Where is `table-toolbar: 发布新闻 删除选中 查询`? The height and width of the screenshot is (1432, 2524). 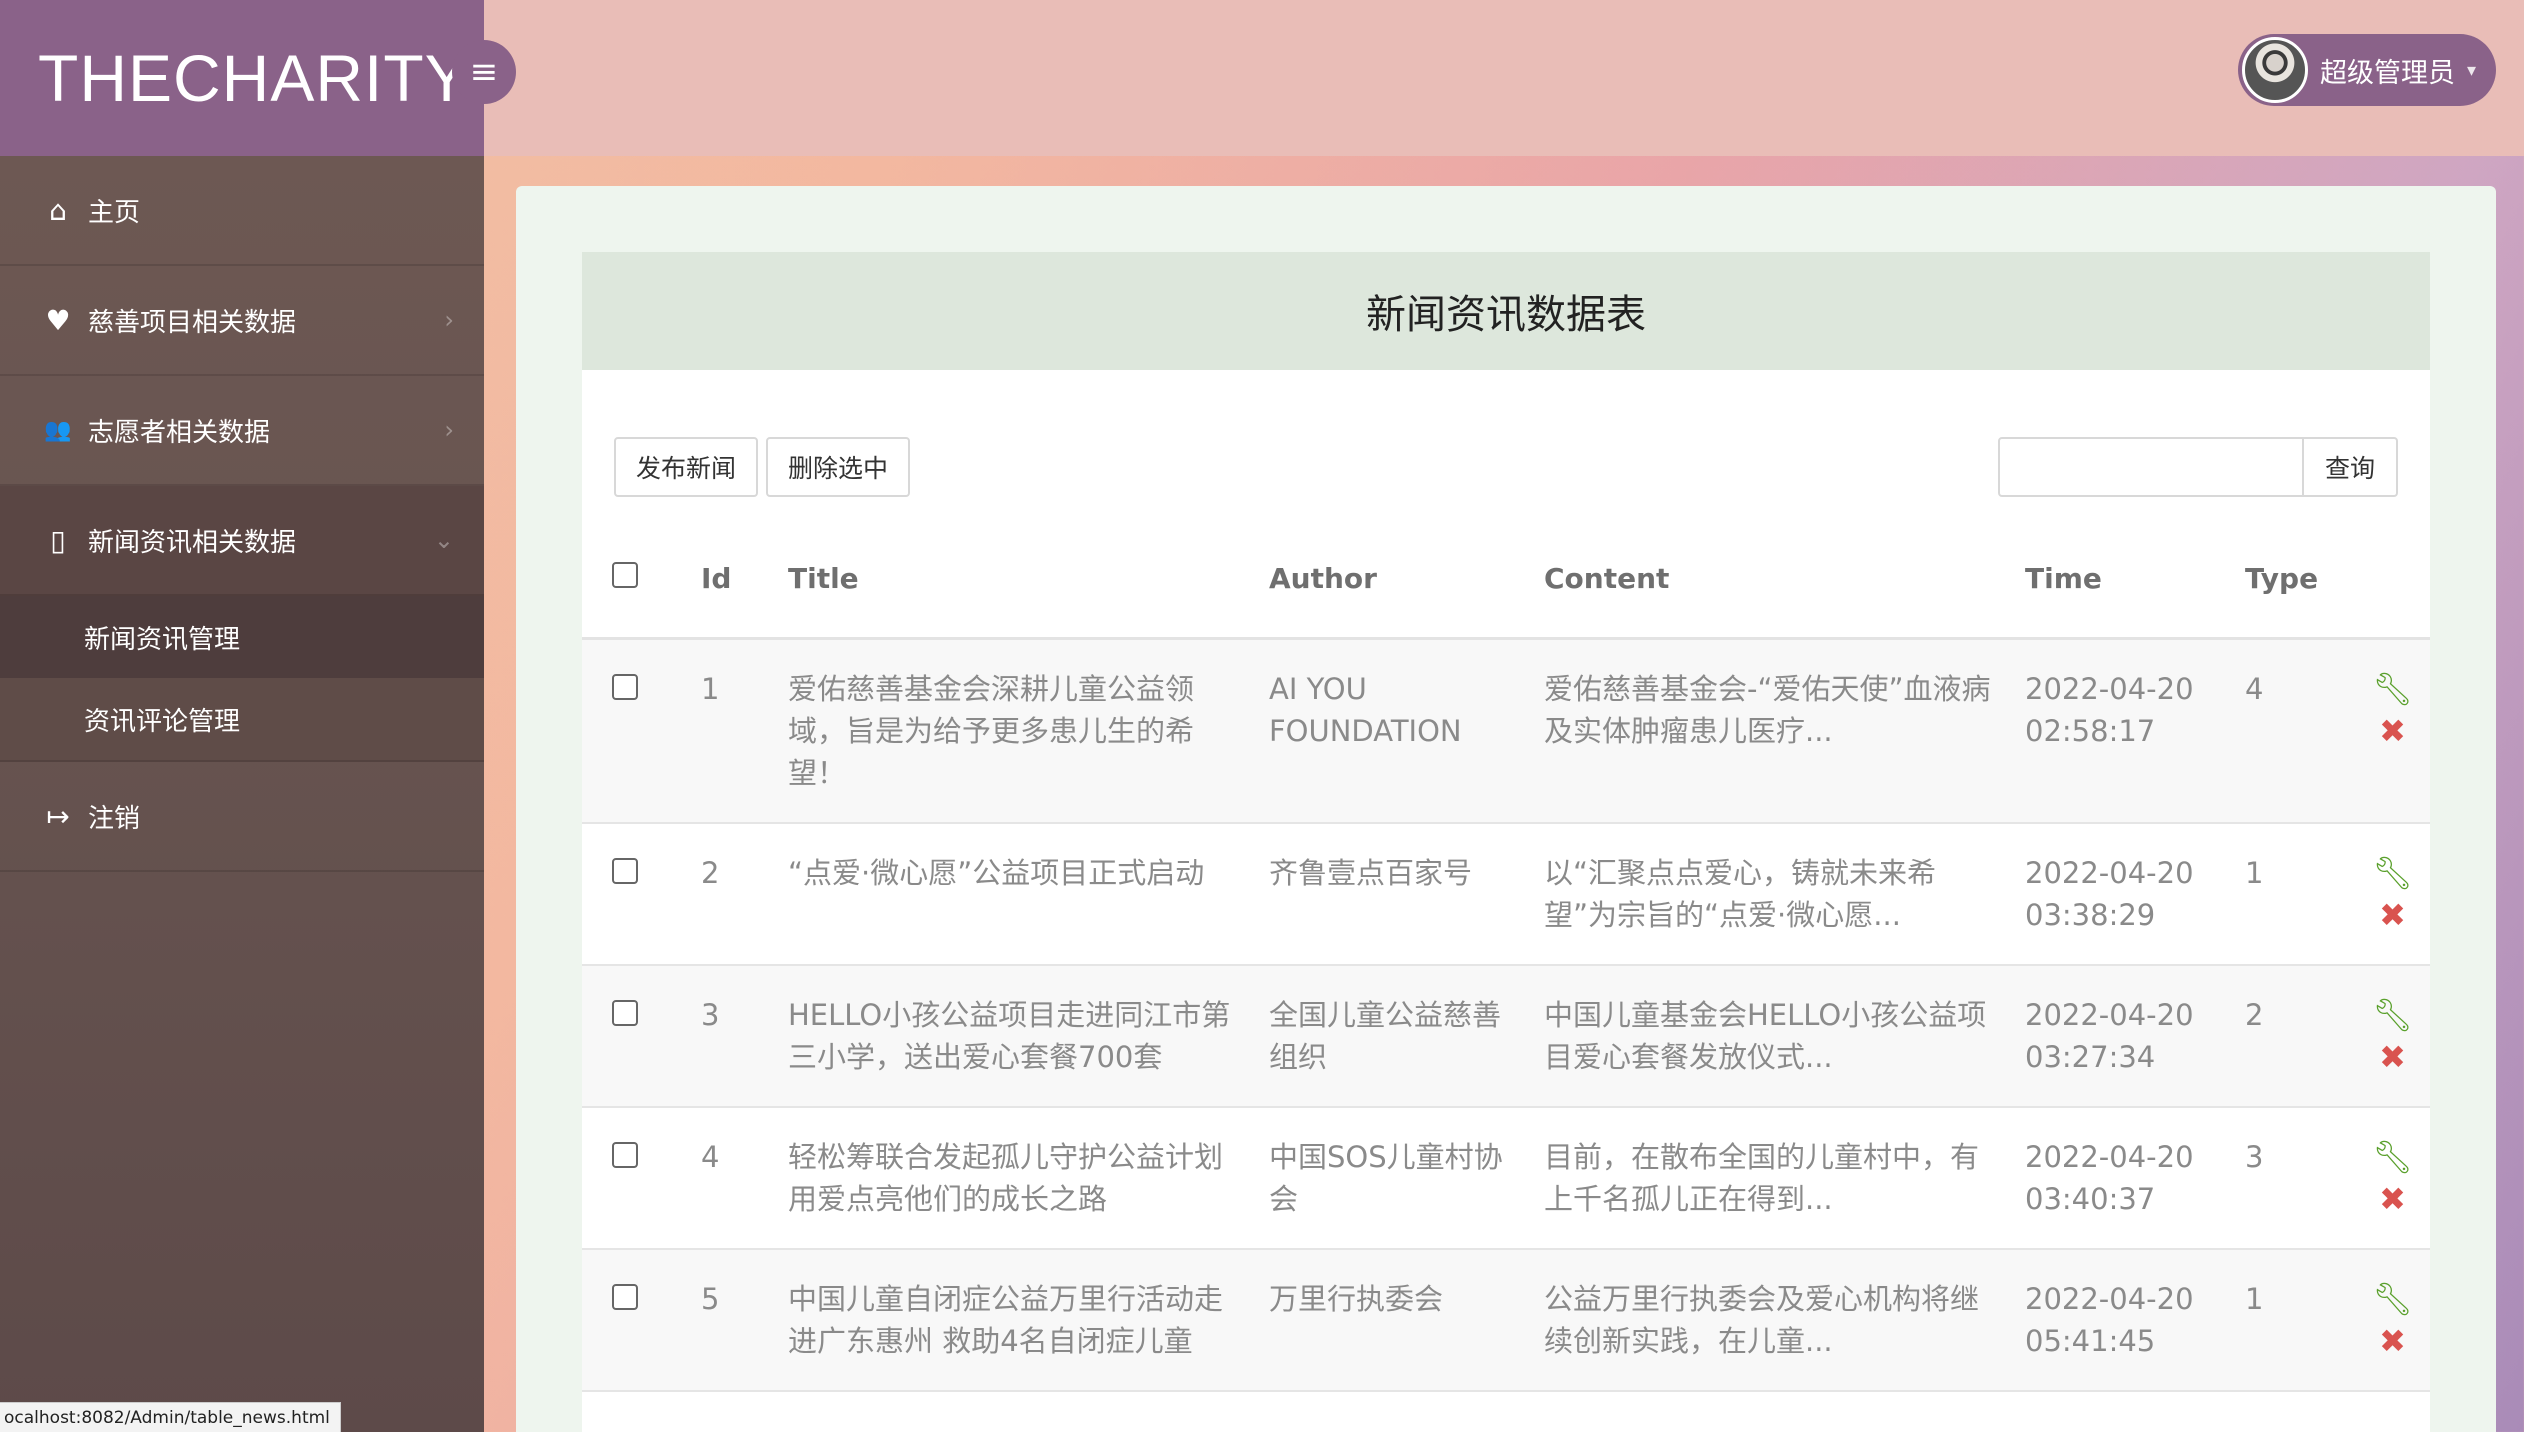 table-toolbar: 发布新闻 删除选中 查询 is located at coordinates (1506, 445).